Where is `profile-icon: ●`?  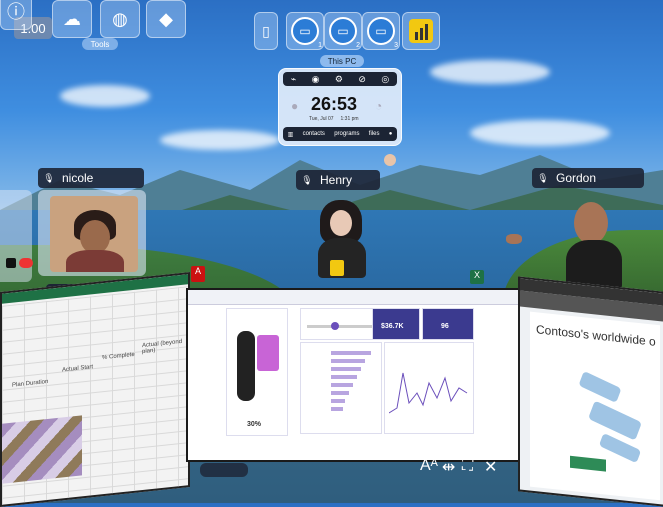 profile-icon: ● is located at coordinates (391, 134).